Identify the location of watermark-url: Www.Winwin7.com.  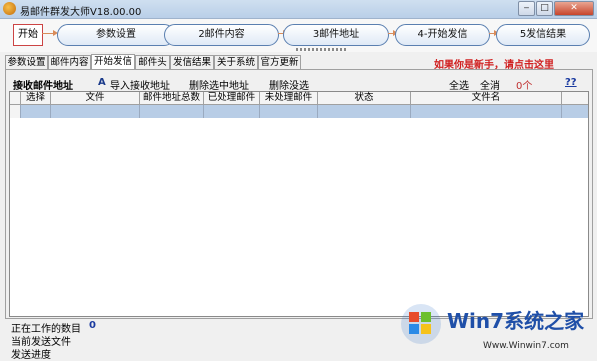
(526, 346).